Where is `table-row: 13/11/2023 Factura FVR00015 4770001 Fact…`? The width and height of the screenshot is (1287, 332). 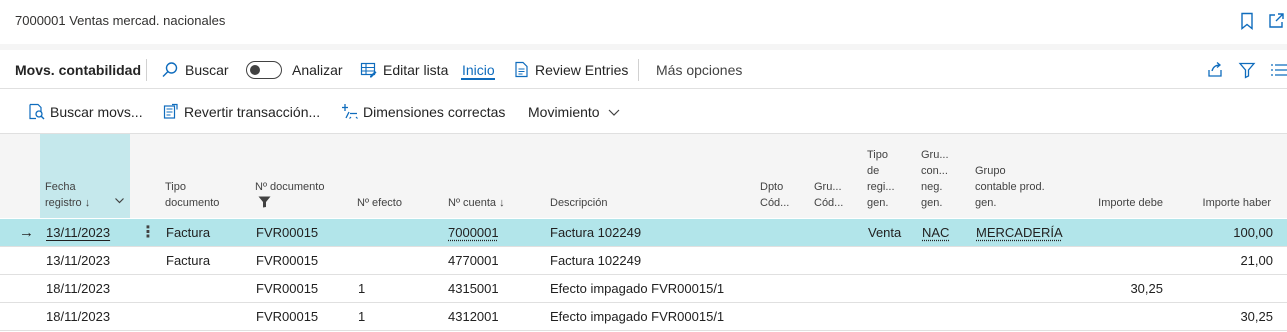
table-row: 13/11/2023 Factura FVR00015 4770001 Fact… is located at coordinates (643, 261).